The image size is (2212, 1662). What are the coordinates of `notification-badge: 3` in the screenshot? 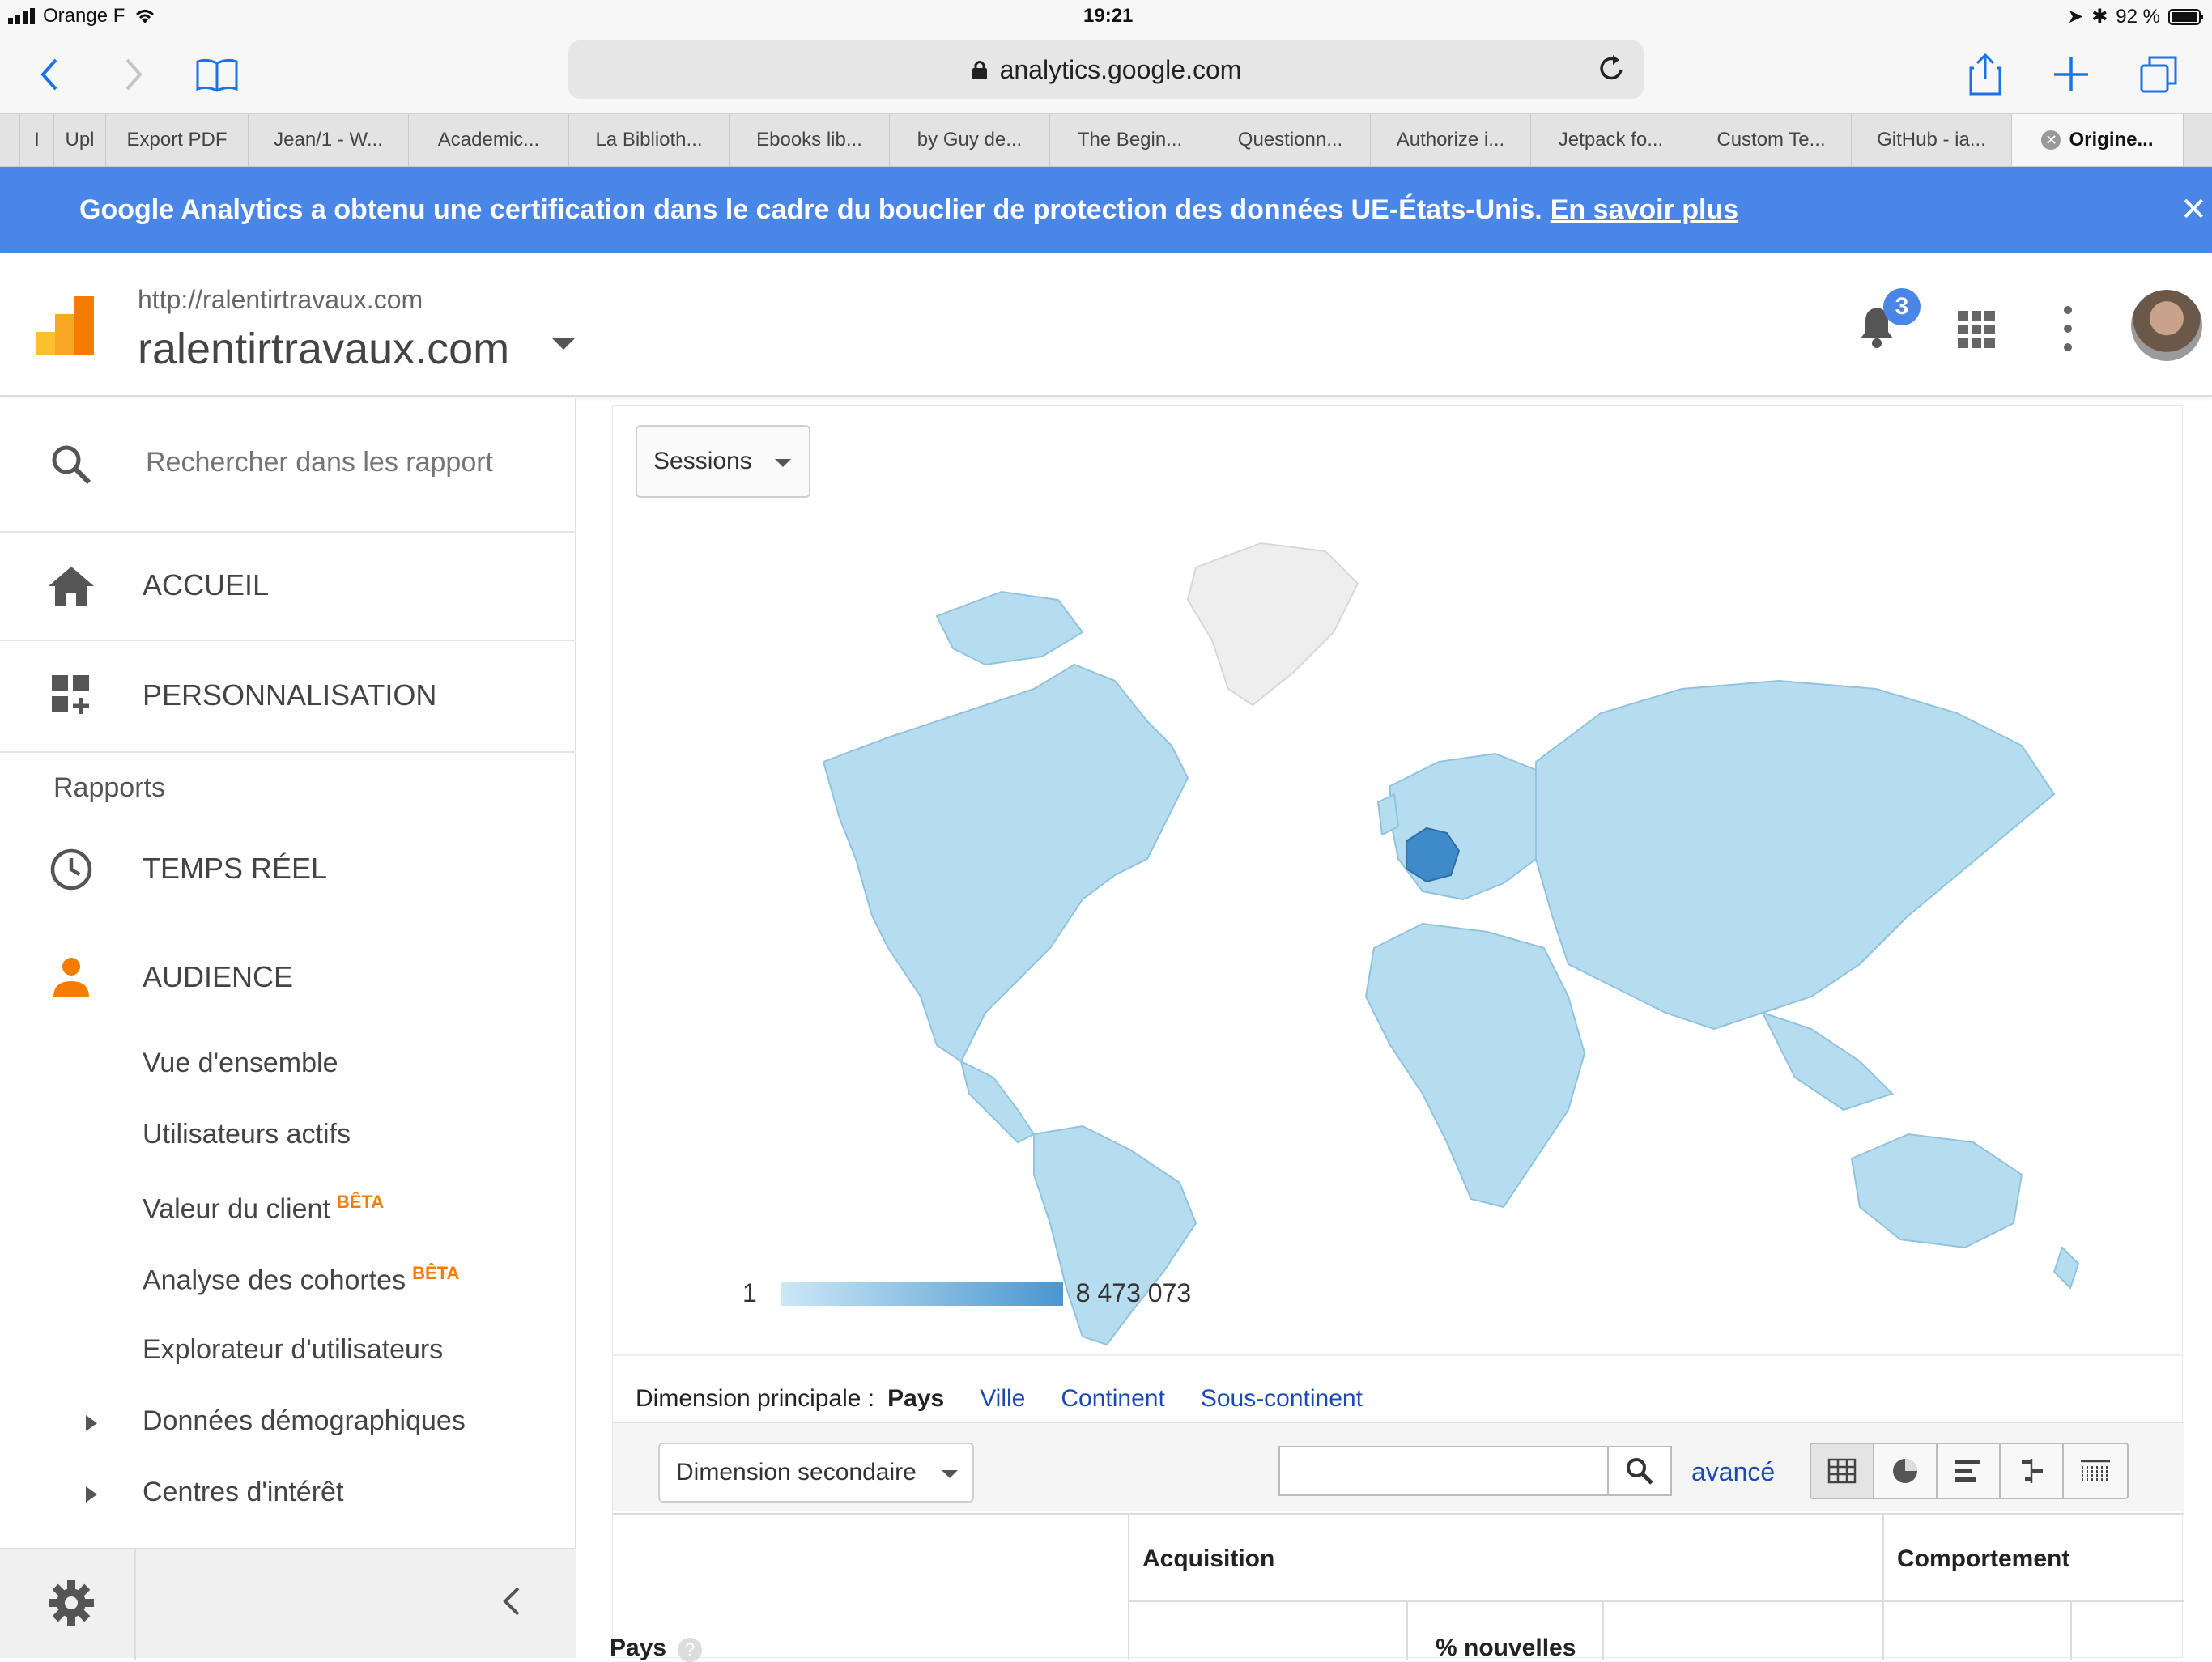 It's located at (1902, 306).